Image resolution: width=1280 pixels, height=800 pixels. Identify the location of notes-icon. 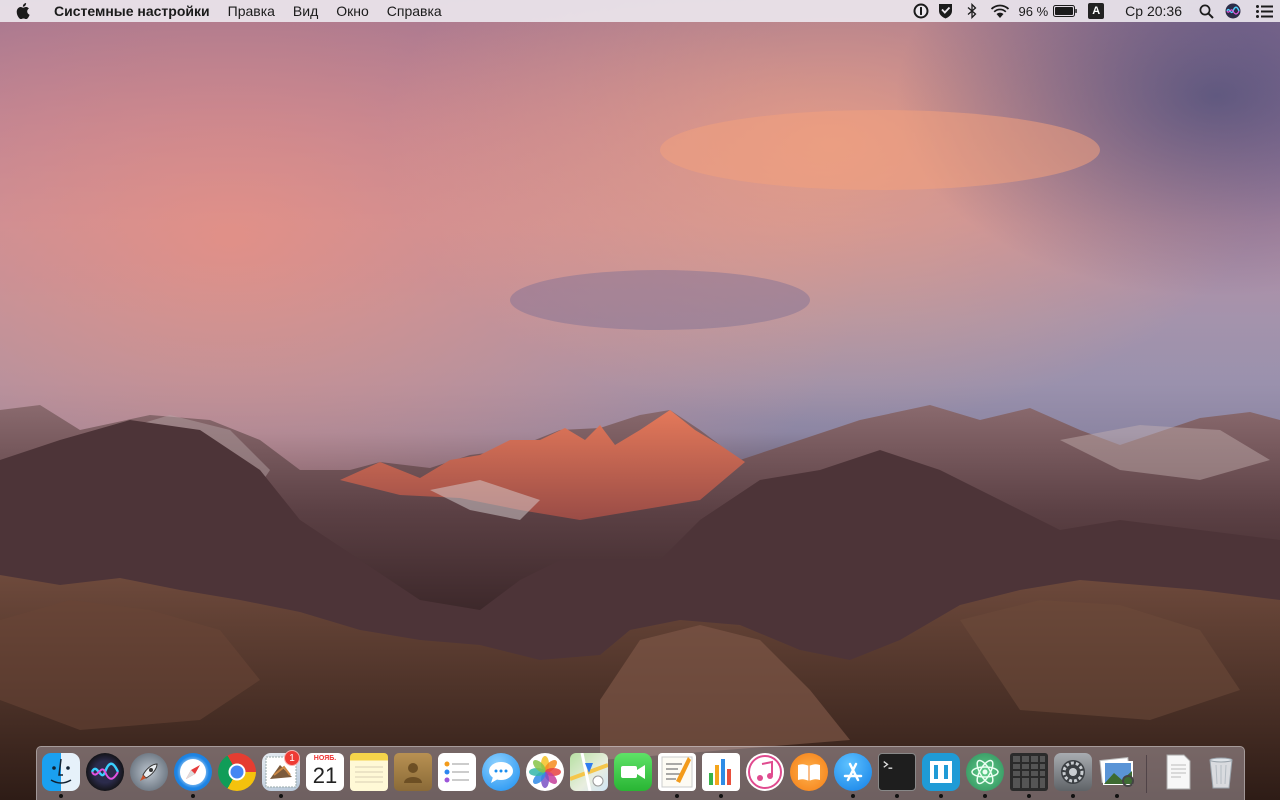
(369, 774).